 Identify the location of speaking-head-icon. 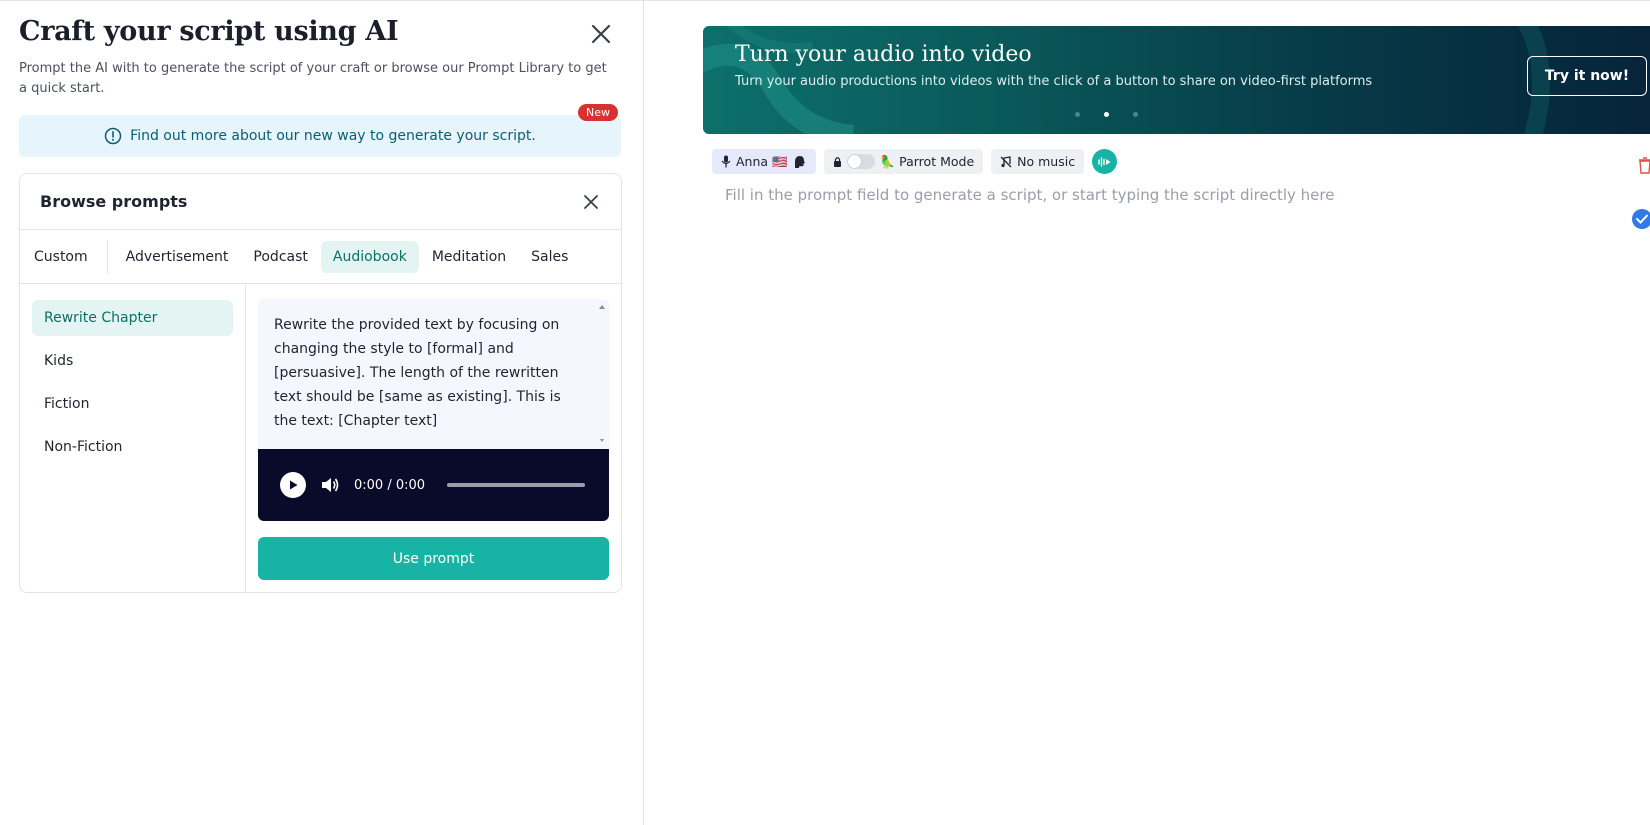
(799, 162).